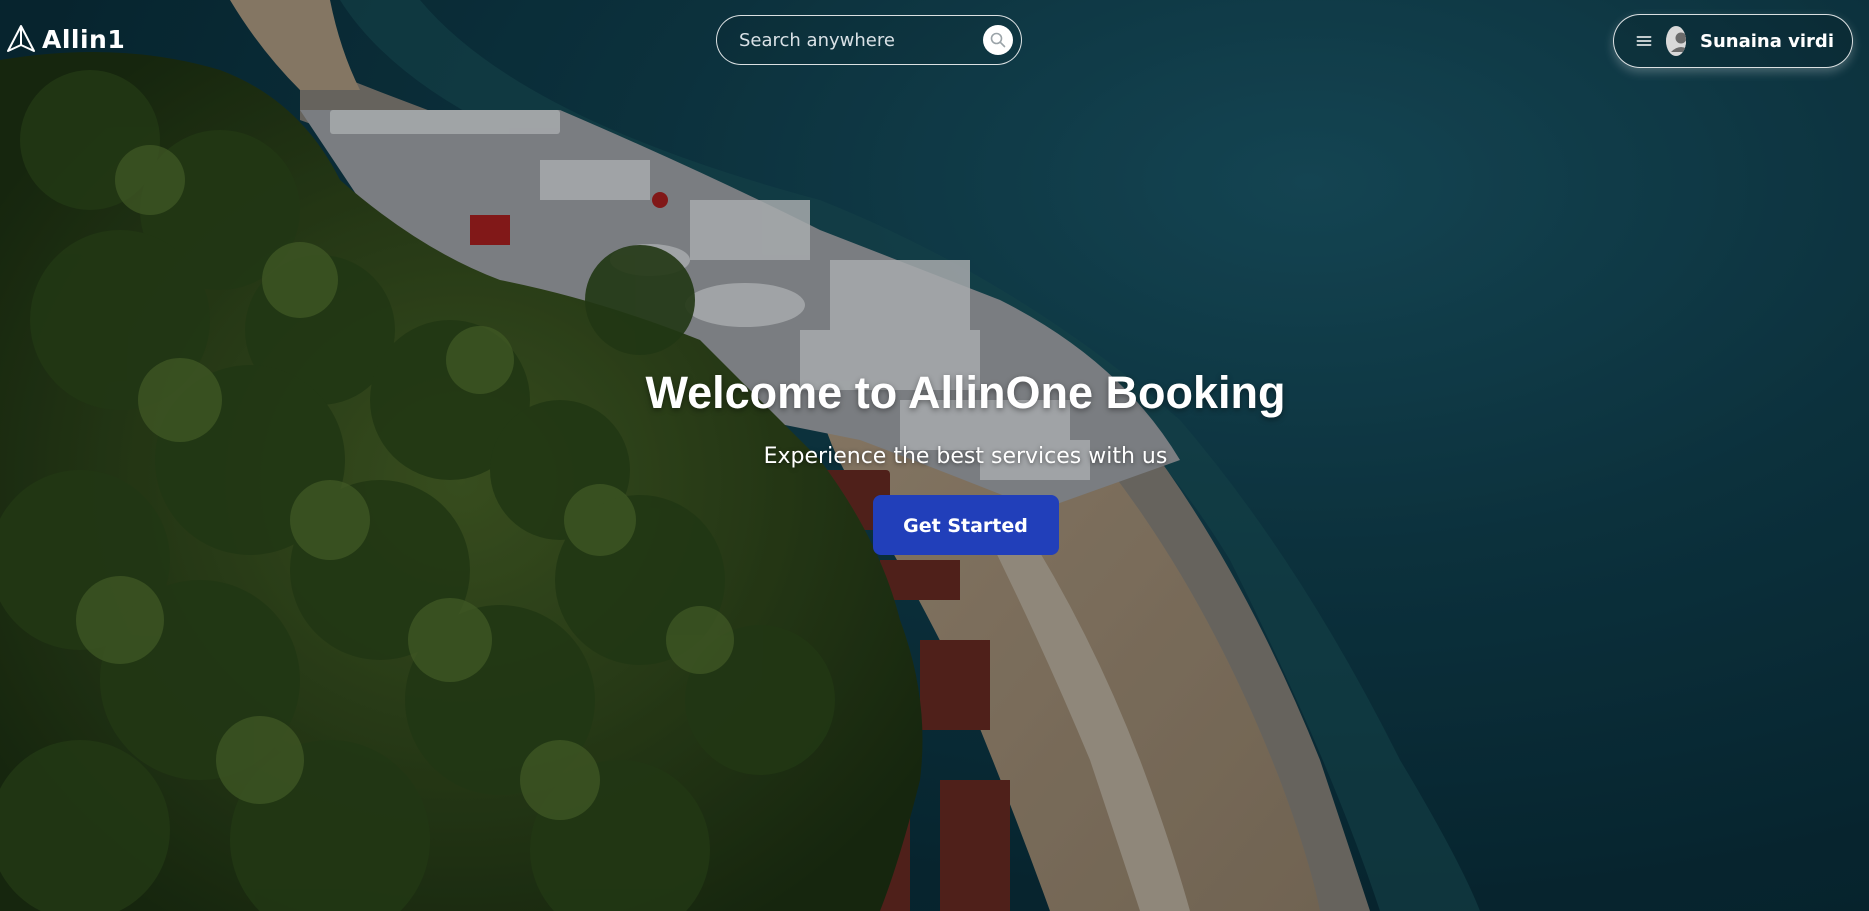  I want to click on hamburger-menu-icon, so click(1644, 41).